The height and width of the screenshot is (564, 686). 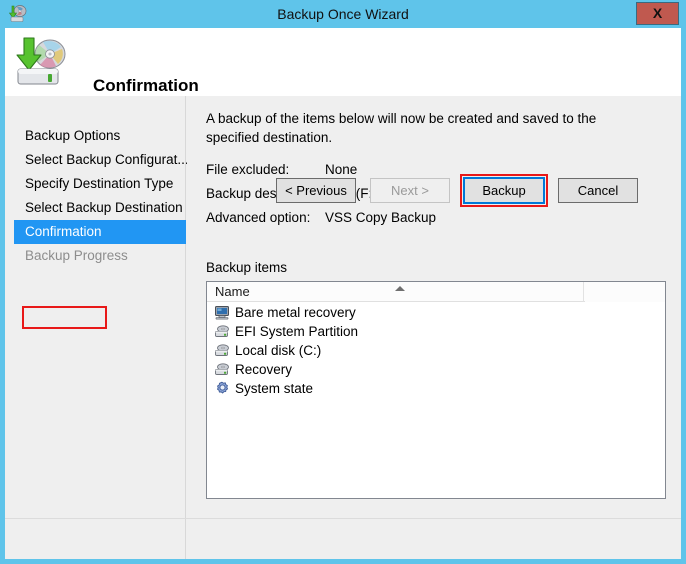 What do you see at coordinates (436, 369) in the screenshot?
I see `list-item: Recovery` at bounding box center [436, 369].